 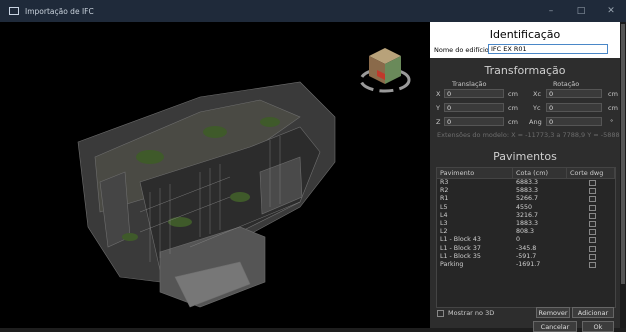 What do you see at coordinates (444, 199) in the screenshot?
I see `floor-name: R1` at bounding box center [444, 199].